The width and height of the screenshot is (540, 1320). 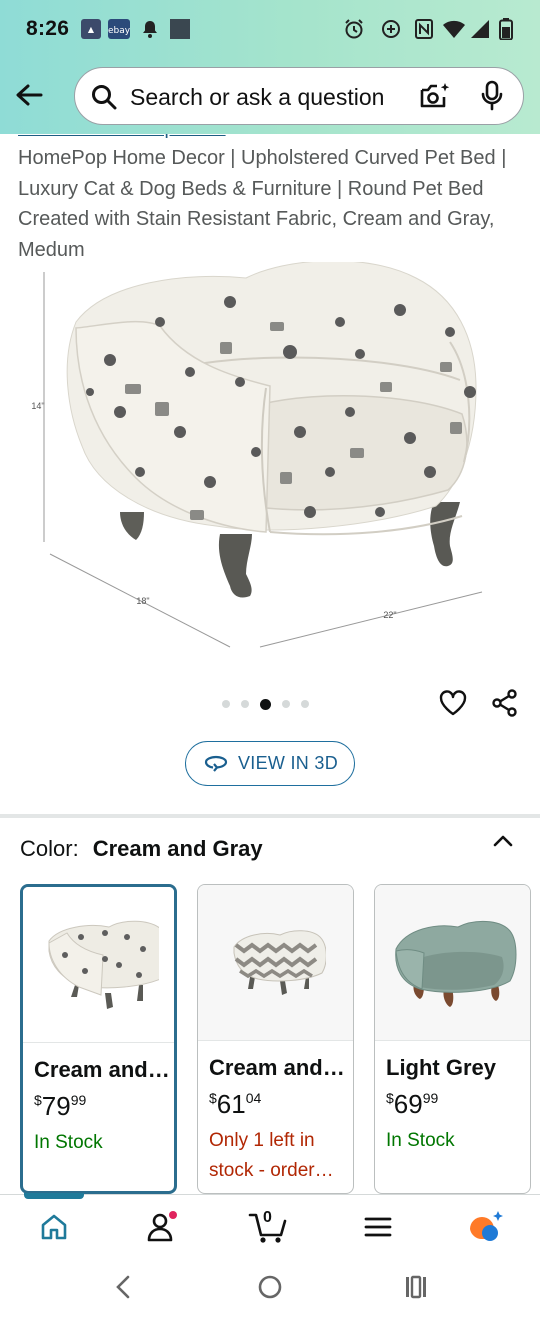 I want to click on home-icon, so click(x=54, y=1227).